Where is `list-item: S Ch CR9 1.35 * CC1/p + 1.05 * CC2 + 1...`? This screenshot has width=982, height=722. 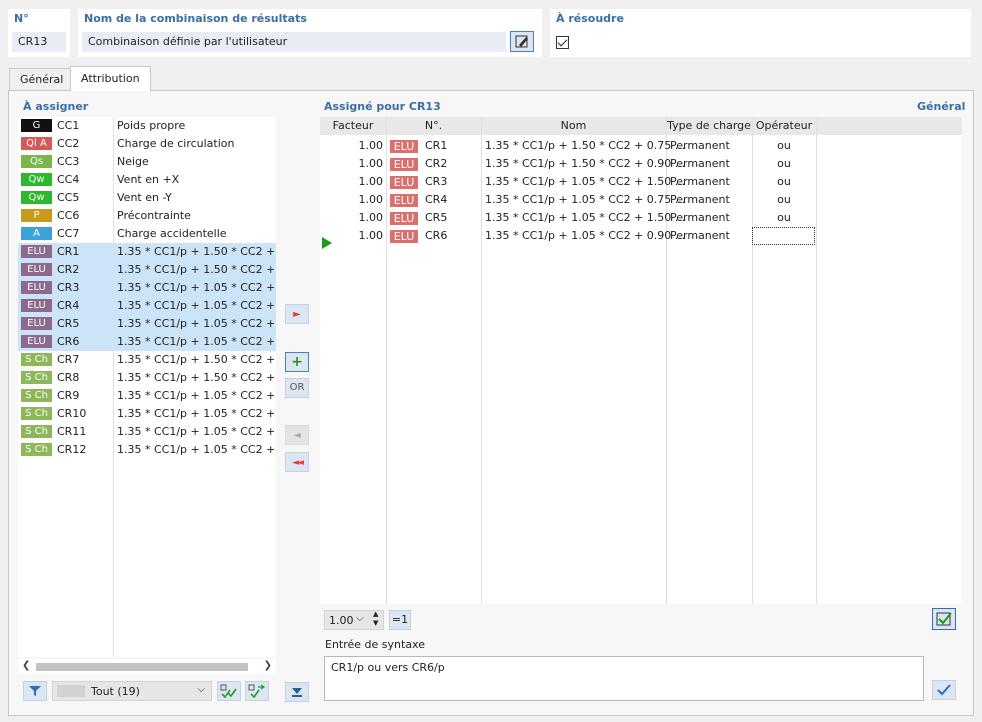 list-item: S Ch CR9 1.35 * CC1/p + 1.05 * CC2 + 1... is located at coordinates (147, 396).